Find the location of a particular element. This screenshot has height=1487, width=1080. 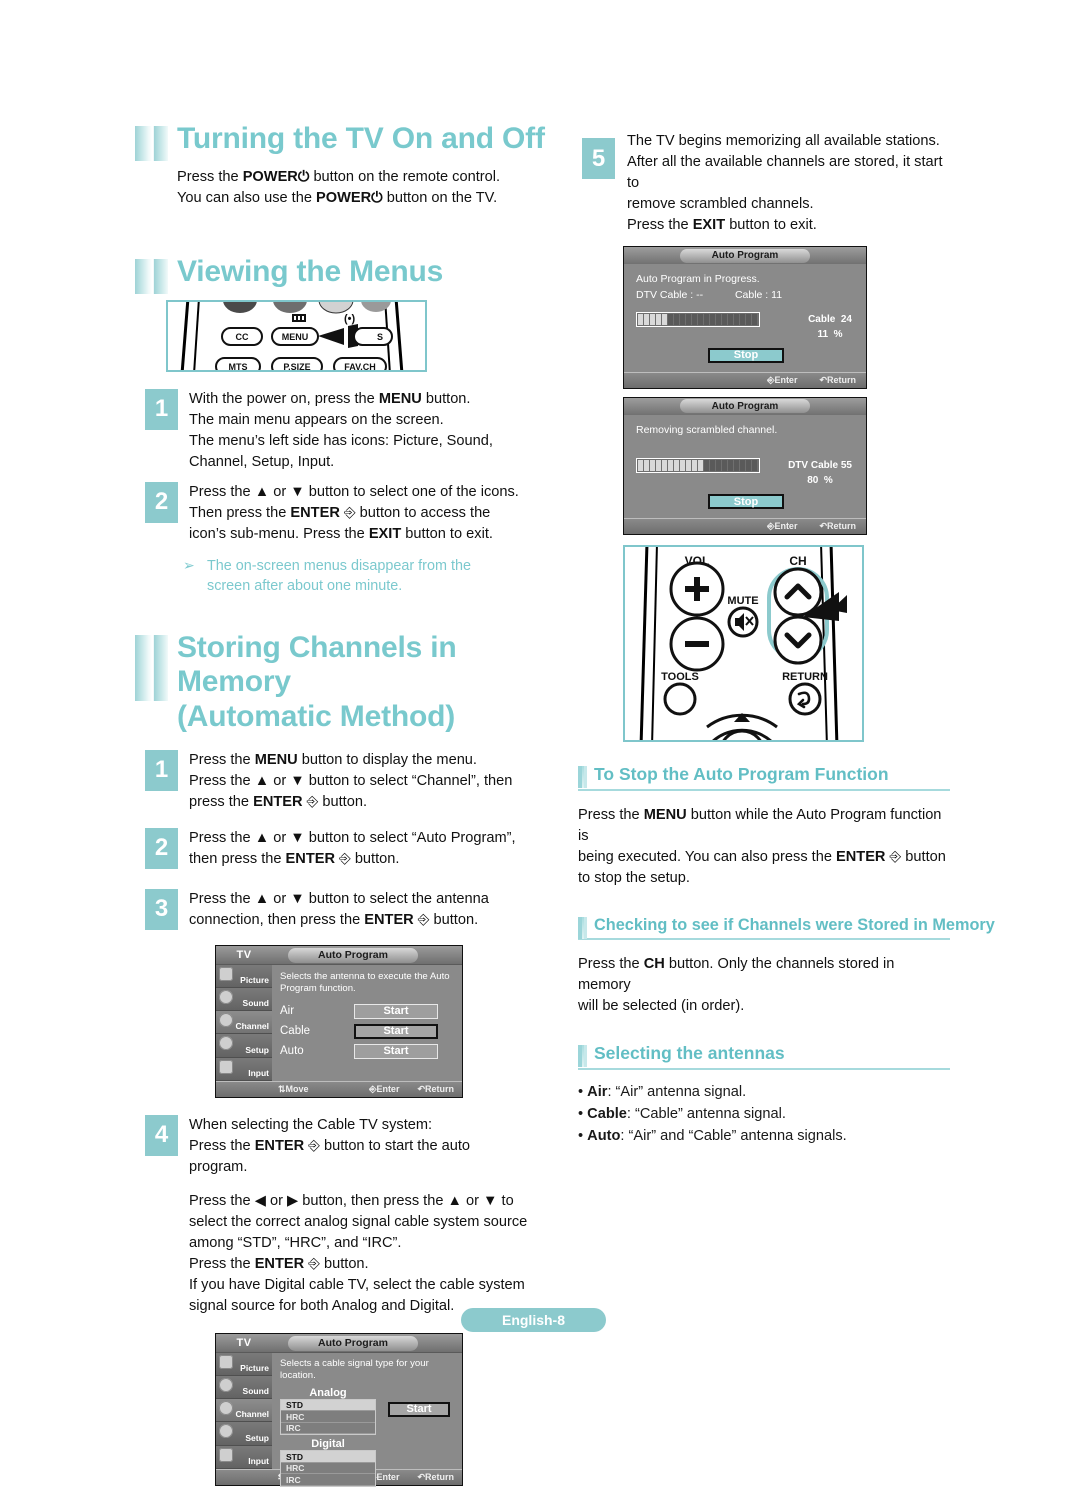

analog-option-hrc: HRC is located at coordinates (328, 1417).